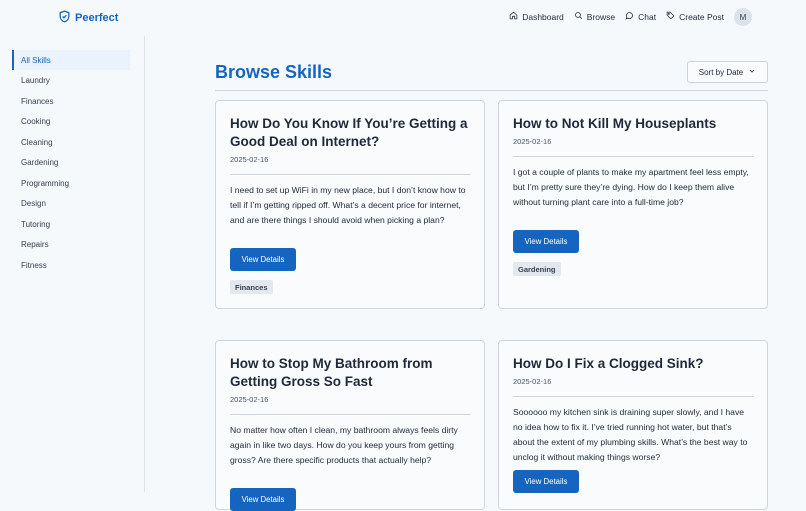  I want to click on sidebar-item-cooking: Cooking, so click(71, 121).